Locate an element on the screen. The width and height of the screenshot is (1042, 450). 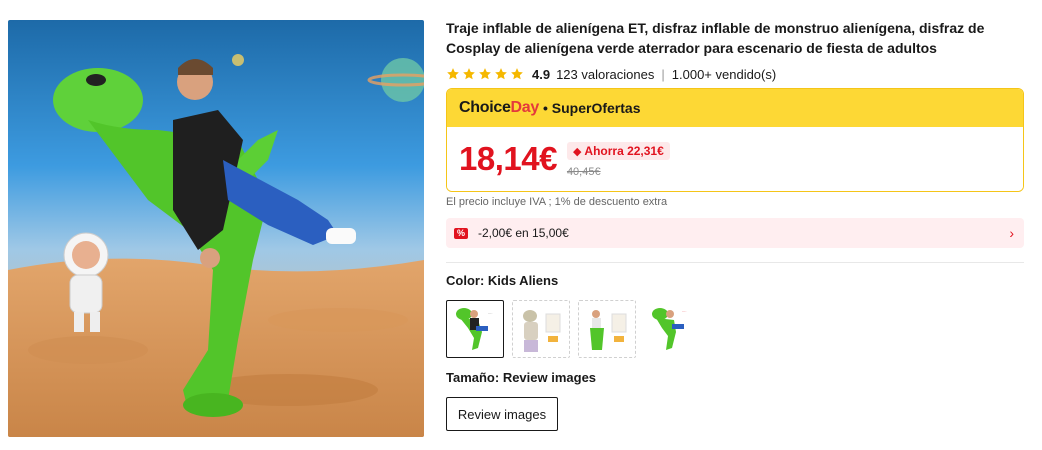
save-badge: ◆ Ahorra 22,31€ is located at coordinates (618, 151).